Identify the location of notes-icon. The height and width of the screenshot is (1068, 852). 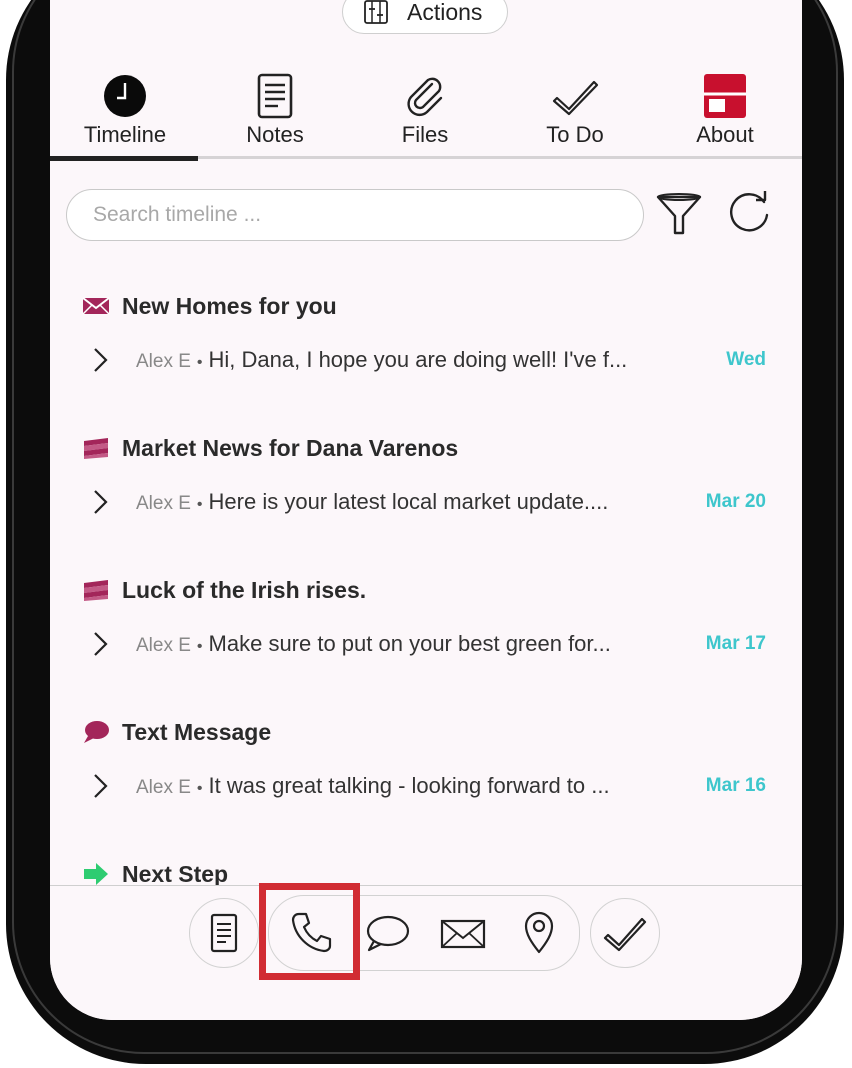
(275, 96).